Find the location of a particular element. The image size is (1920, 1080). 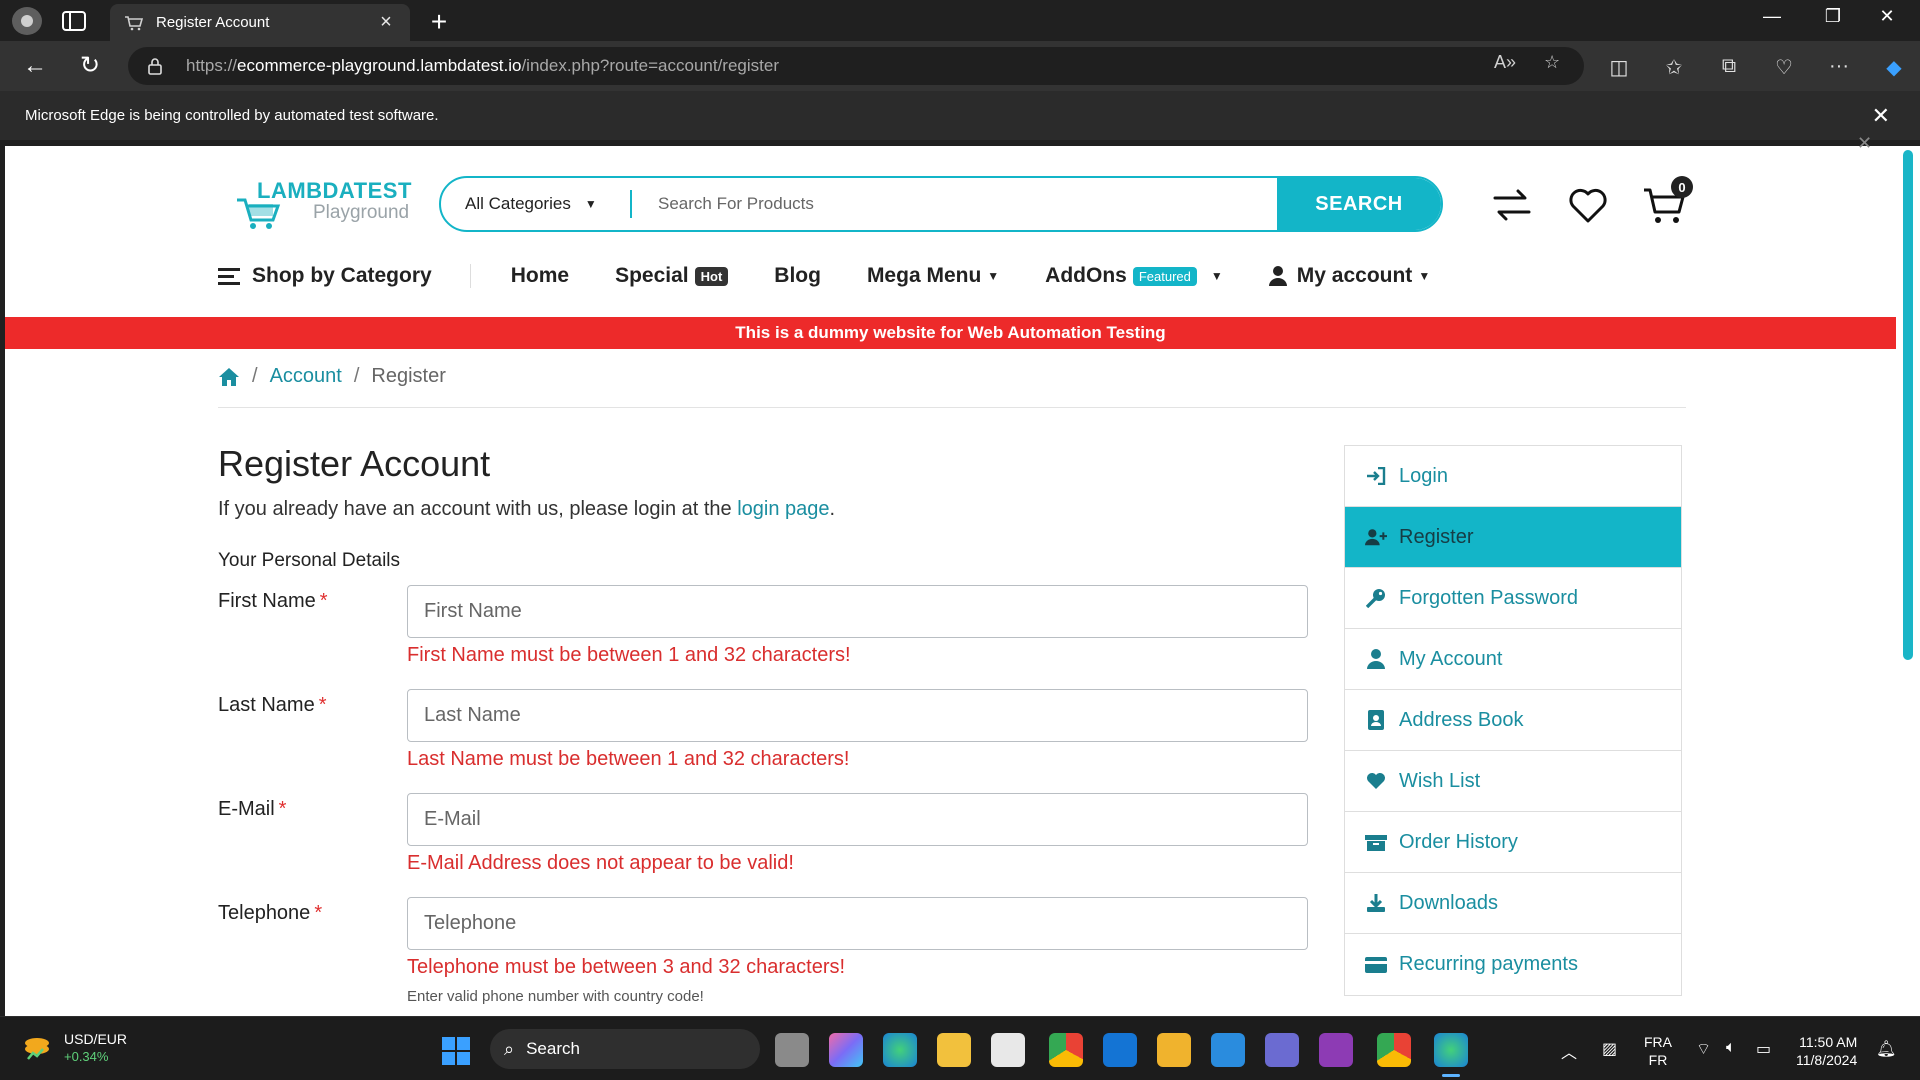

sign-in-icon is located at coordinates (1376, 476).